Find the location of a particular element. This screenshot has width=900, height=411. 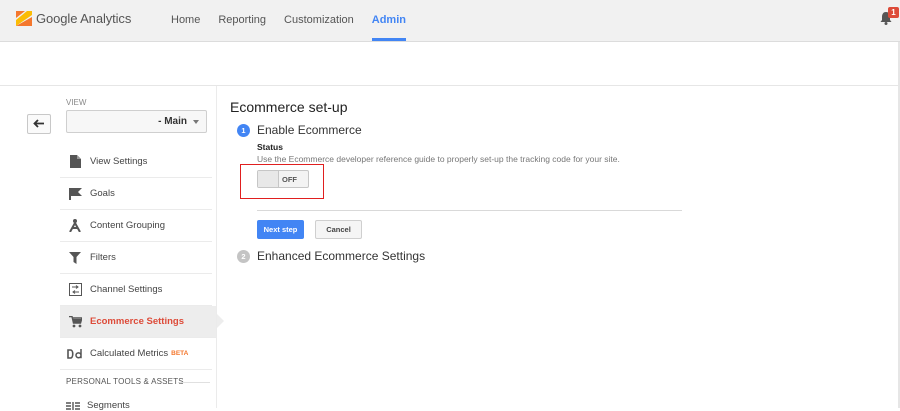

cart-icon is located at coordinates (75, 322).